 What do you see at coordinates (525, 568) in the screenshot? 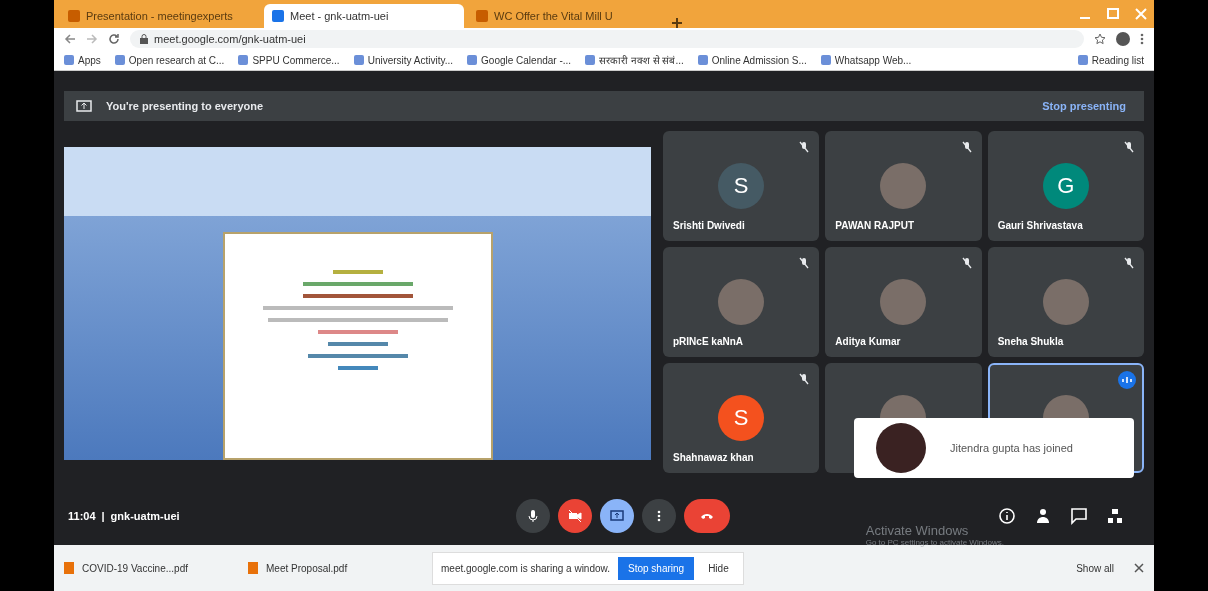
I see `sharing-text: meet.google.com is sharing a window.` at bounding box center [525, 568].